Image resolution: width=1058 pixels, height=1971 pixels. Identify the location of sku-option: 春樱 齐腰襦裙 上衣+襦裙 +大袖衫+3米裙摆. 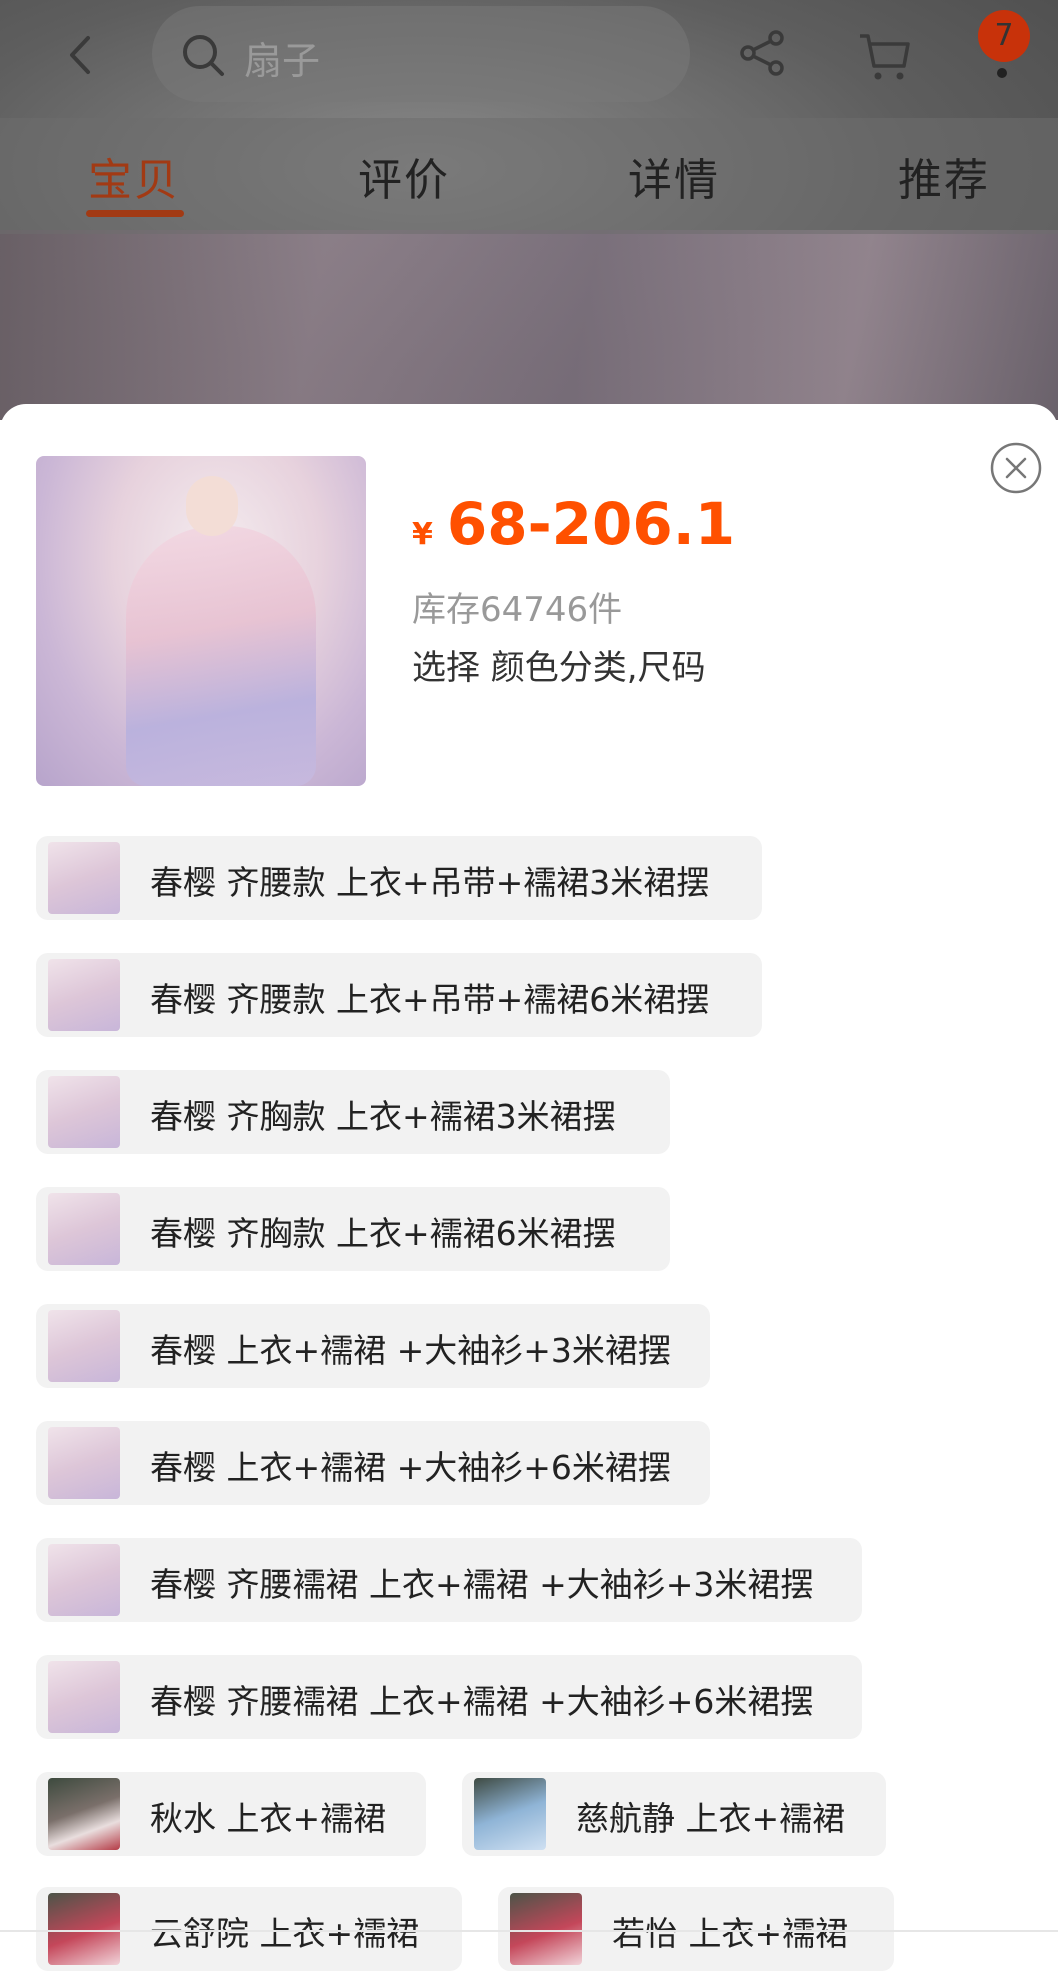
(449, 1580).